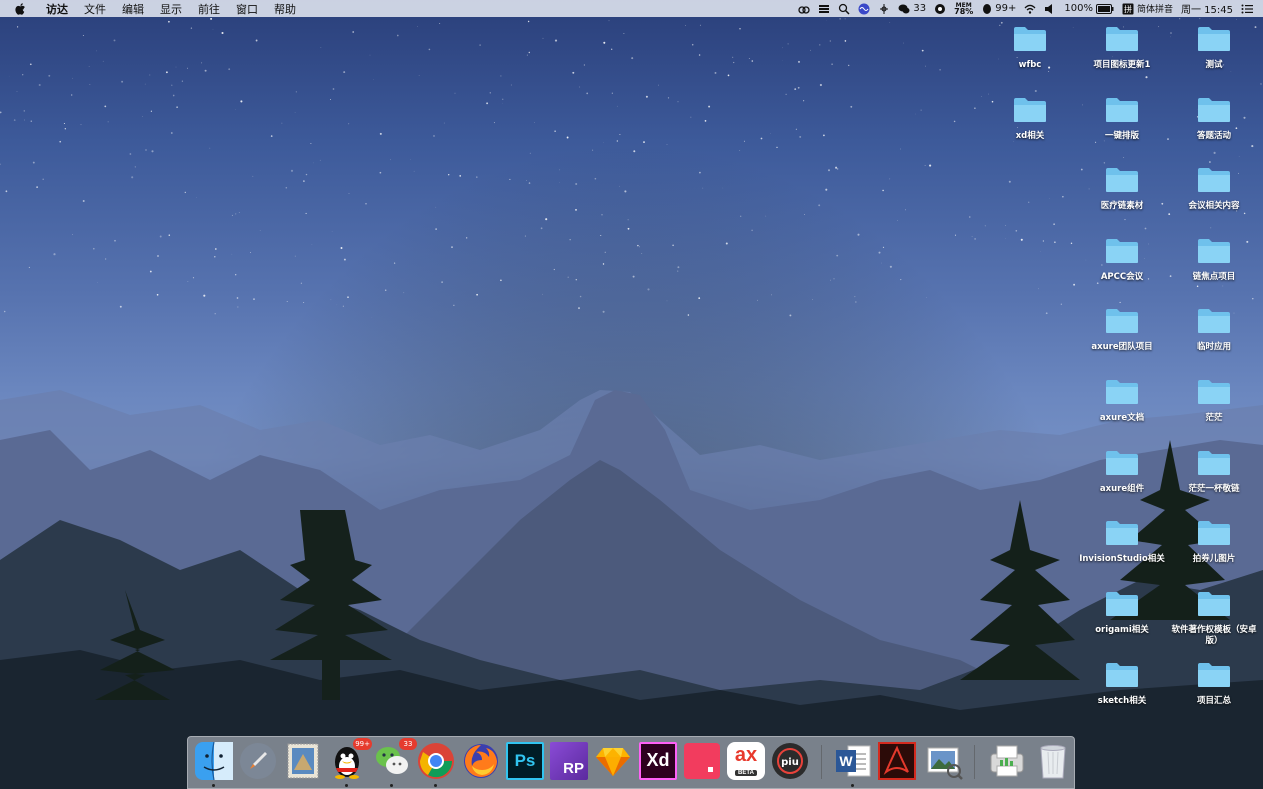  Describe the element at coordinates (746, 773) in the screenshot. I see `beta-label: BETA` at that location.